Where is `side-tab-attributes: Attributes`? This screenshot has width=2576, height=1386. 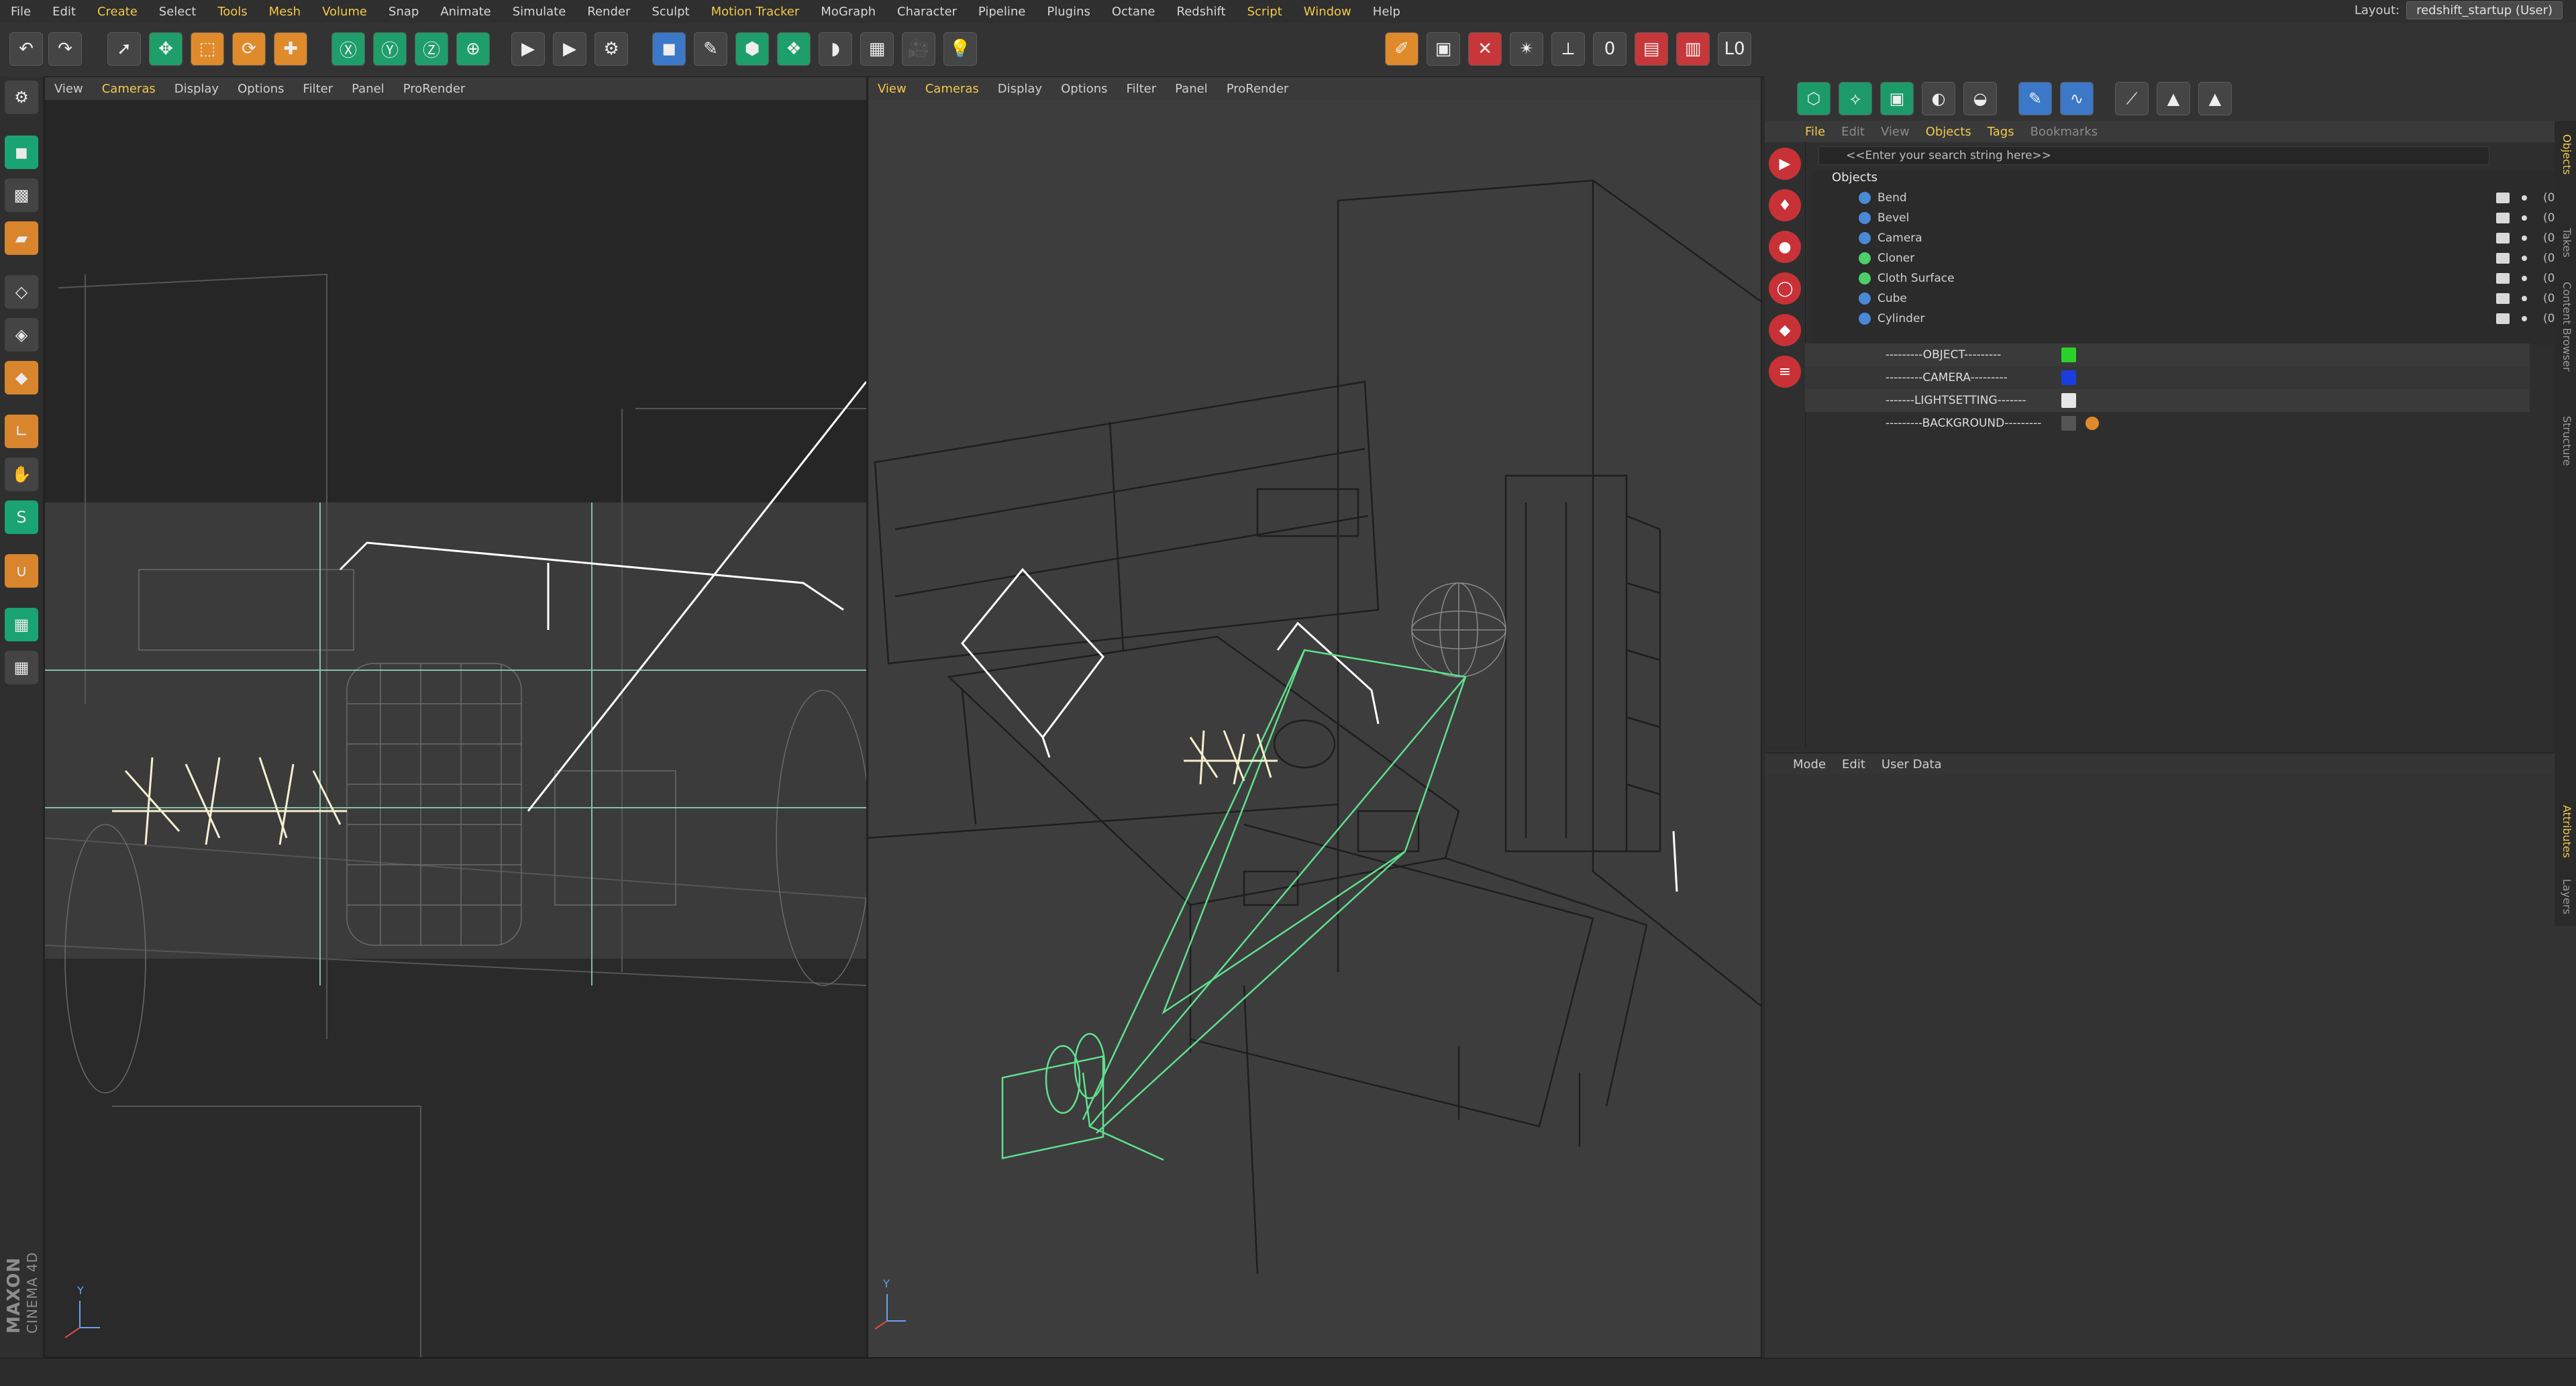 side-tab-attributes: Attributes is located at coordinates (2567, 831).